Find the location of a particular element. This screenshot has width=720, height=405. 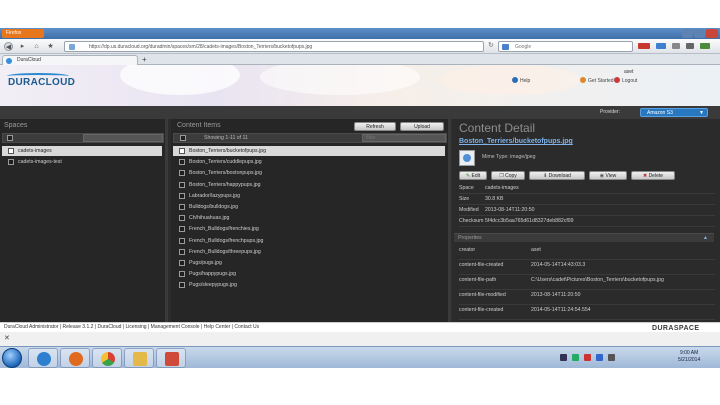

network-icon is located at coordinates (599, 357).